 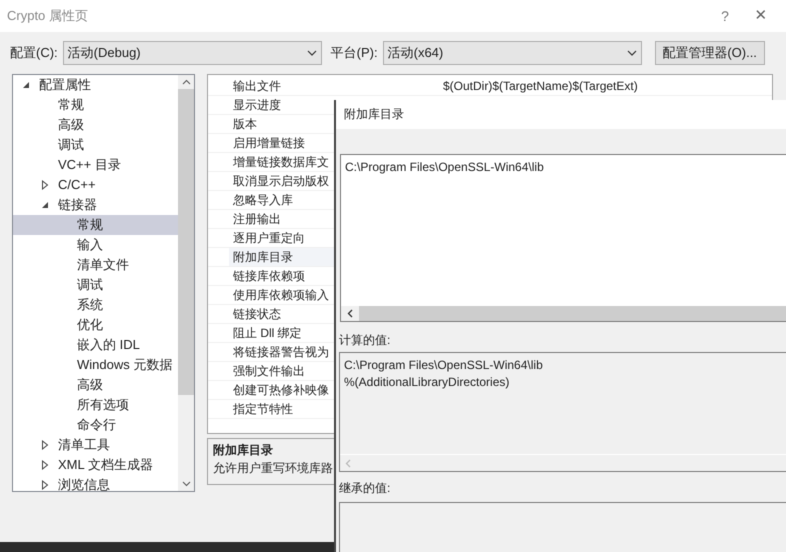 What do you see at coordinates (34, 53) in the screenshot?
I see `config-label: 配置(C):` at bounding box center [34, 53].